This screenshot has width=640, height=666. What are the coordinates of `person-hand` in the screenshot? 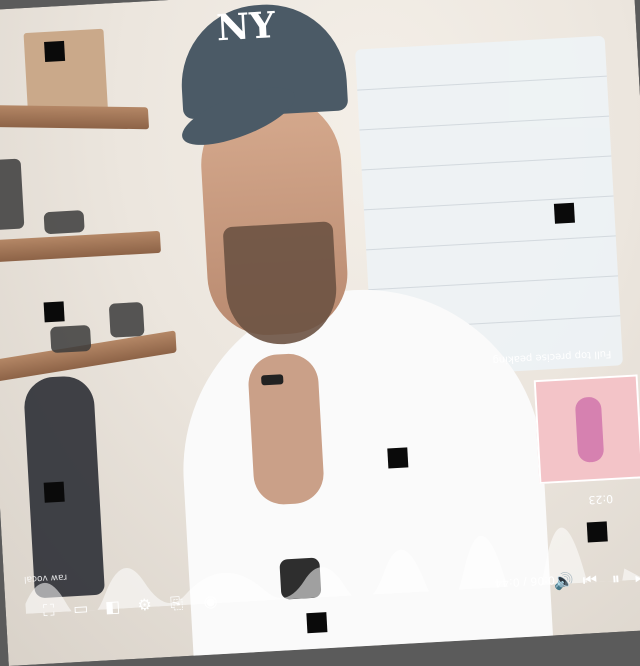 It's located at (286, 429).